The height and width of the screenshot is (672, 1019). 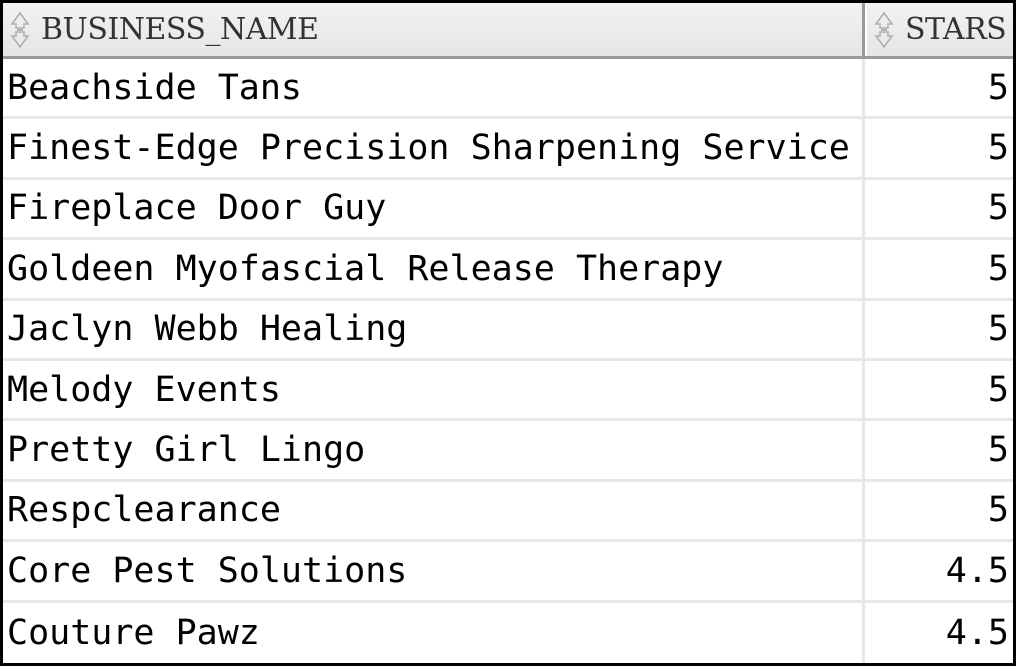 What do you see at coordinates (434, 269) in the screenshot?
I see `business-name-cell: Goldeen Myofascial Release Therapy` at bounding box center [434, 269].